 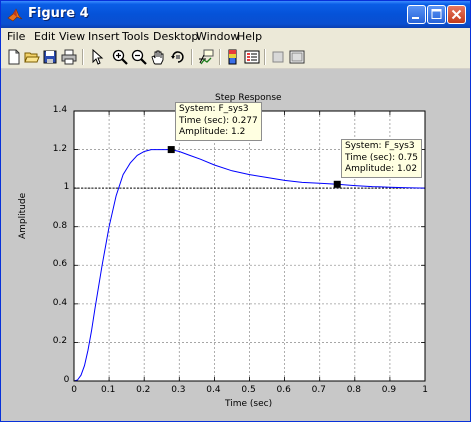 I want to click on legend-button, so click(x=252, y=57).